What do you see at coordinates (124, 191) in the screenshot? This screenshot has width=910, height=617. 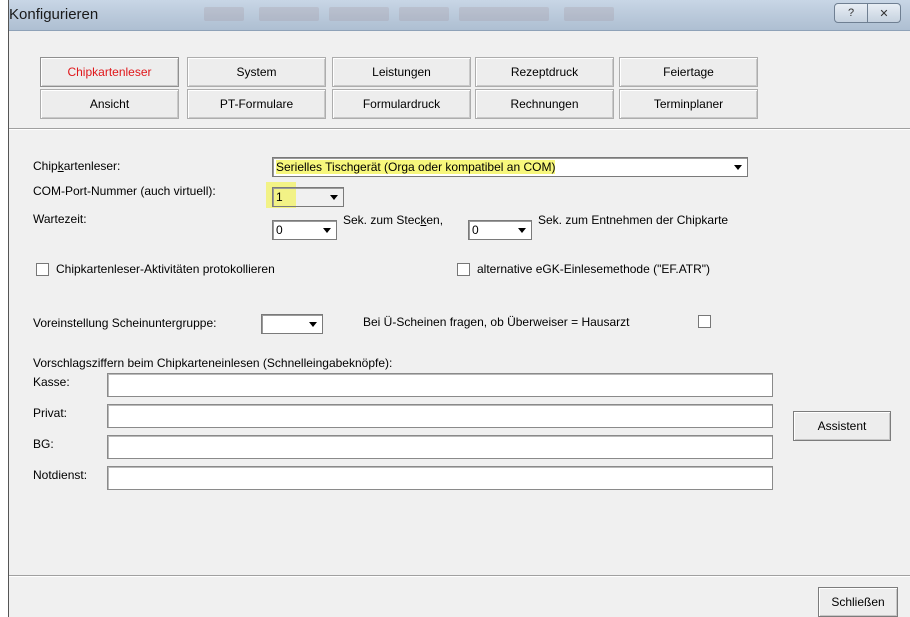 I see `com-port-label: COM-Port-Nummer (auch virtuell):` at bounding box center [124, 191].